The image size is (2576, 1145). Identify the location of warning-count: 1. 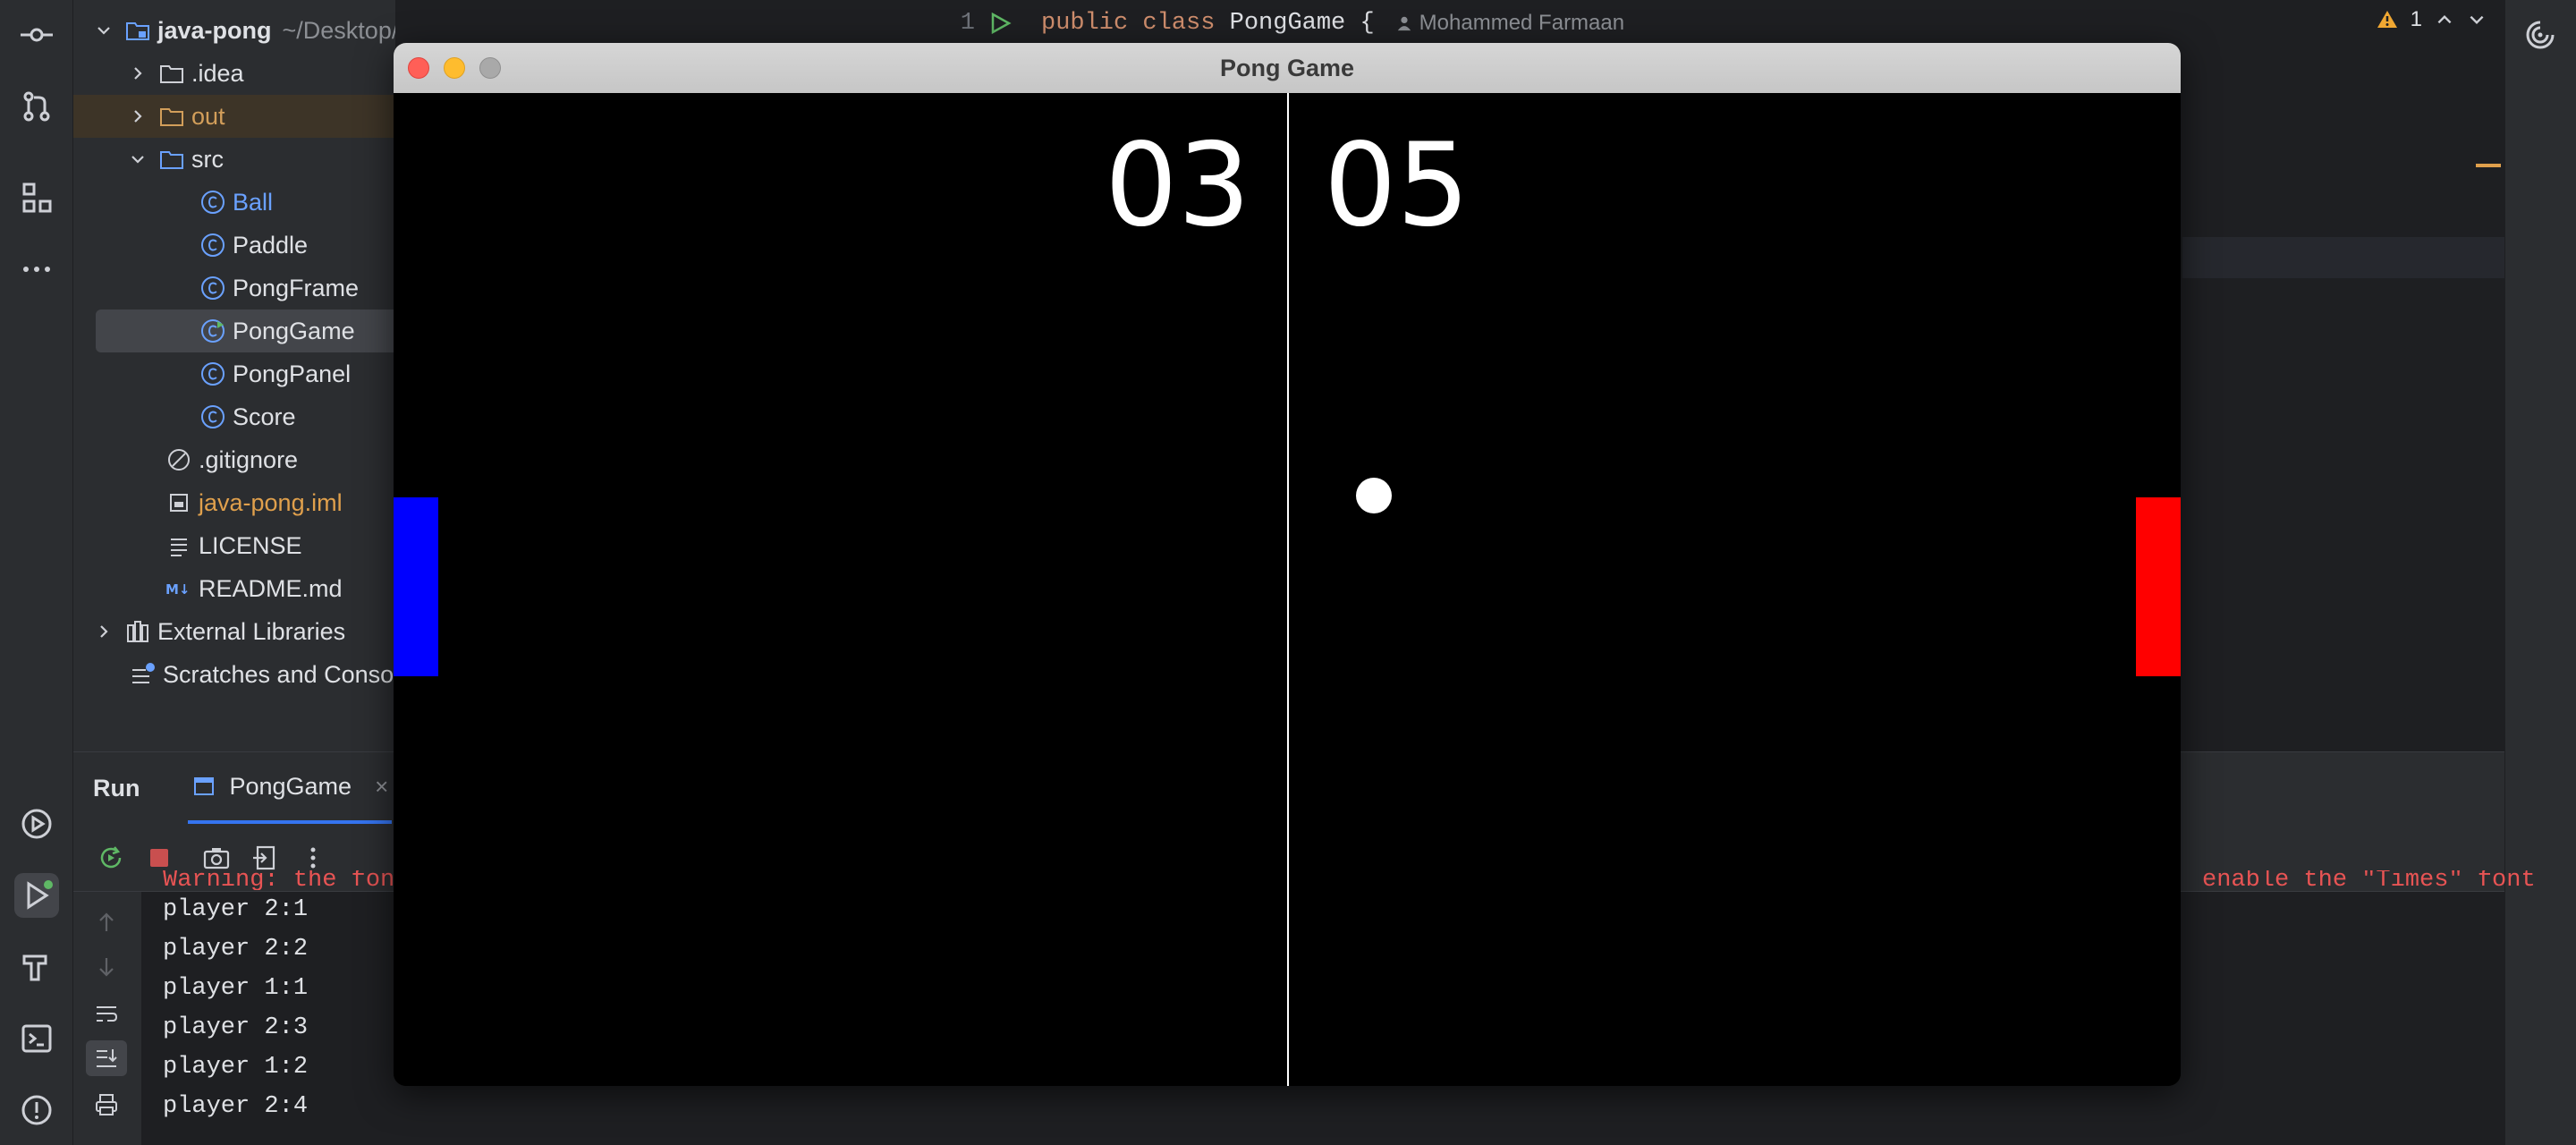
(2416, 19).